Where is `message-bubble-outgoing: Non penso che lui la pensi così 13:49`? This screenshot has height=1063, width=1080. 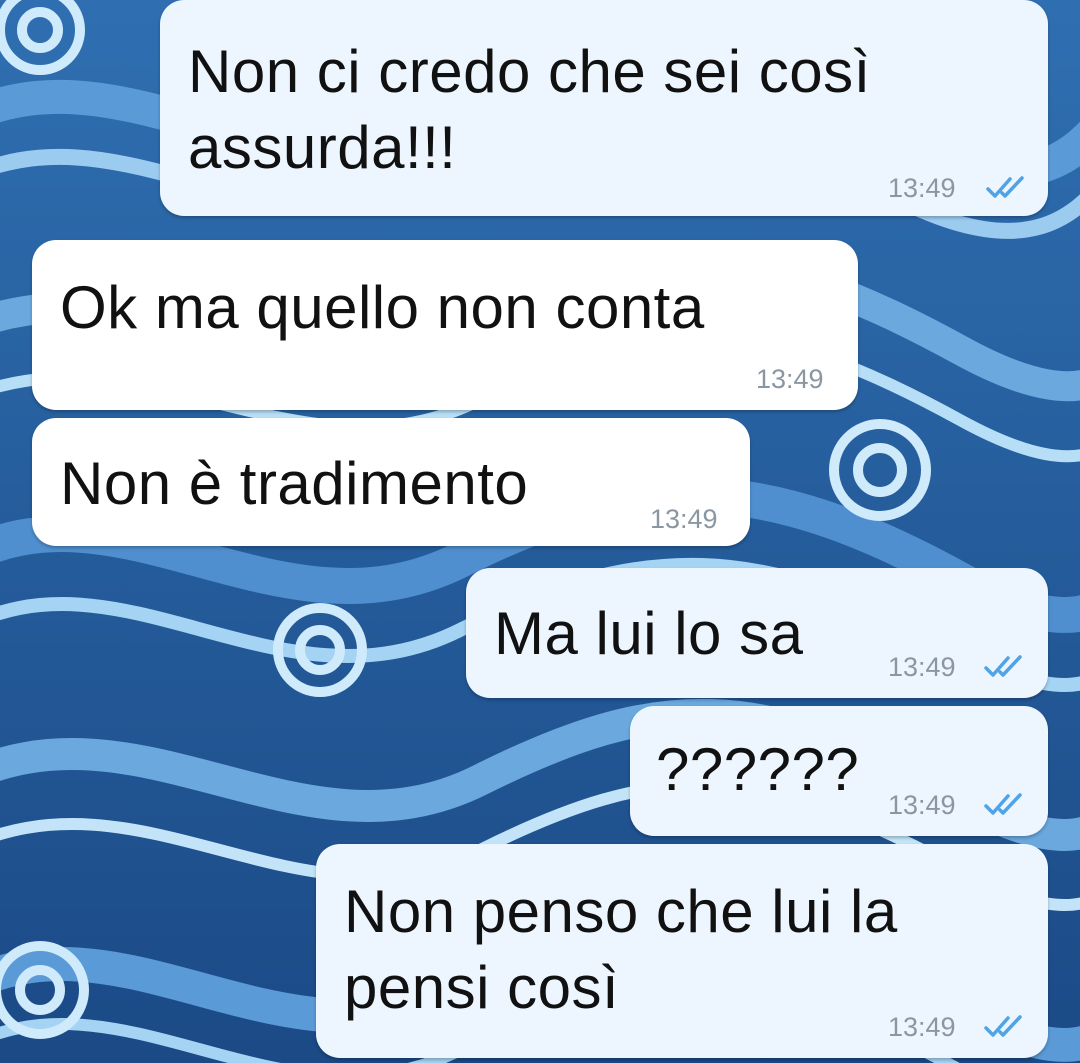 message-bubble-outgoing: Non penso che lui la pensi così 13:49 is located at coordinates (682, 951).